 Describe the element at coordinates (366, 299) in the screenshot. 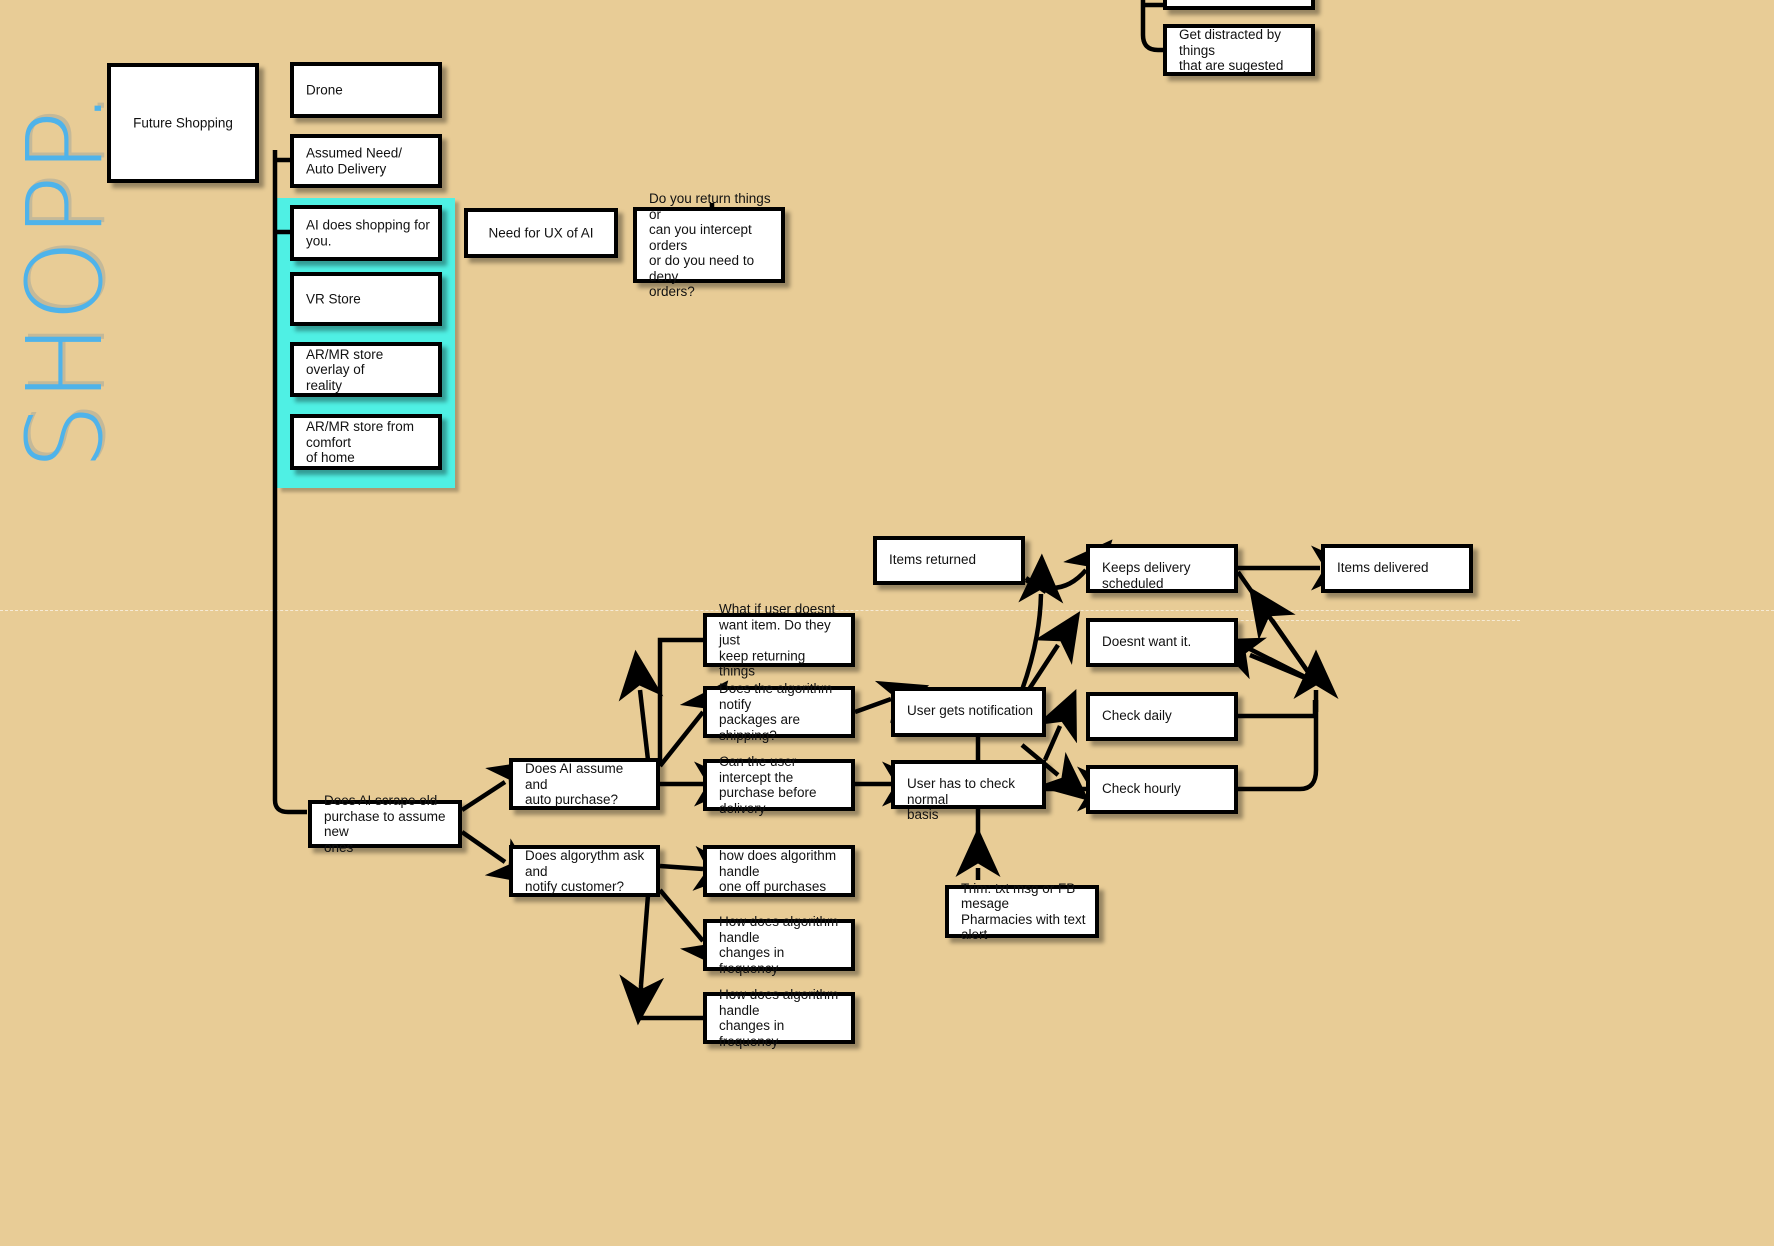

I see `node-vr-store: VR Store` at that location.